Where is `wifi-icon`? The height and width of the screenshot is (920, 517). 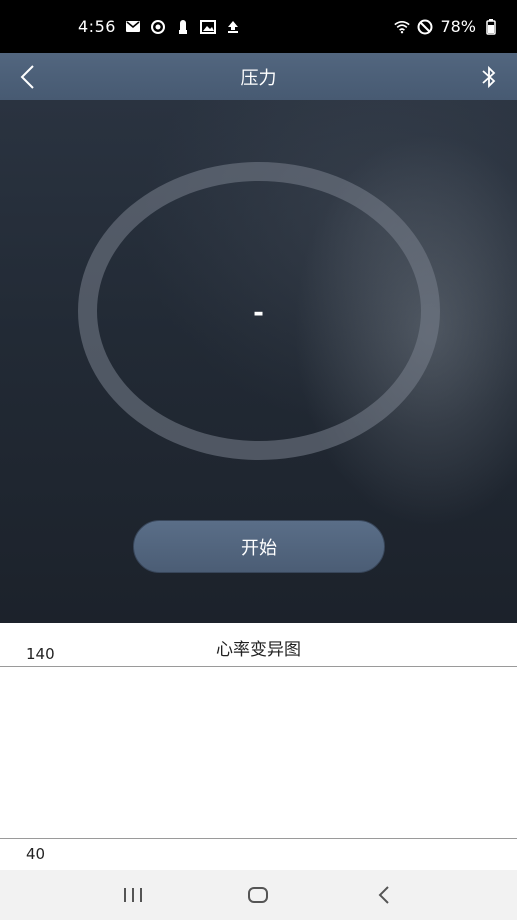
wifi-icon is located at coordinates (402, 27).